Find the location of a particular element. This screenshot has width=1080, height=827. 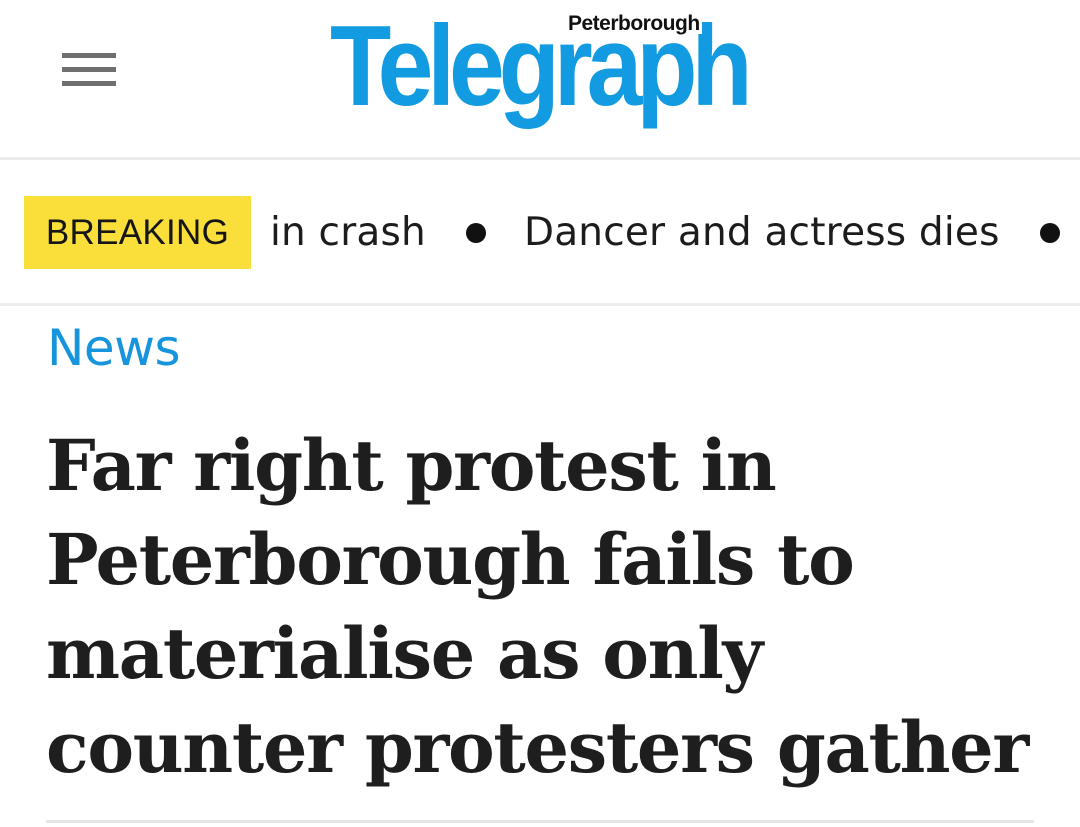

menu-bar-middle is located at coordinates (89, 69).